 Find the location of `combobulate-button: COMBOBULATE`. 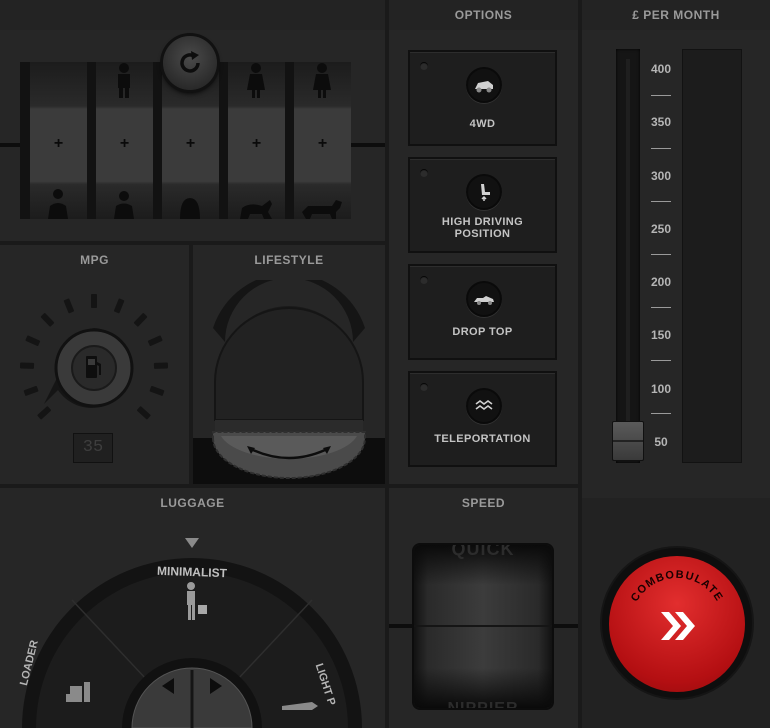

combobulate-button: COMBOBULATE is located at coordinates (677, 624).